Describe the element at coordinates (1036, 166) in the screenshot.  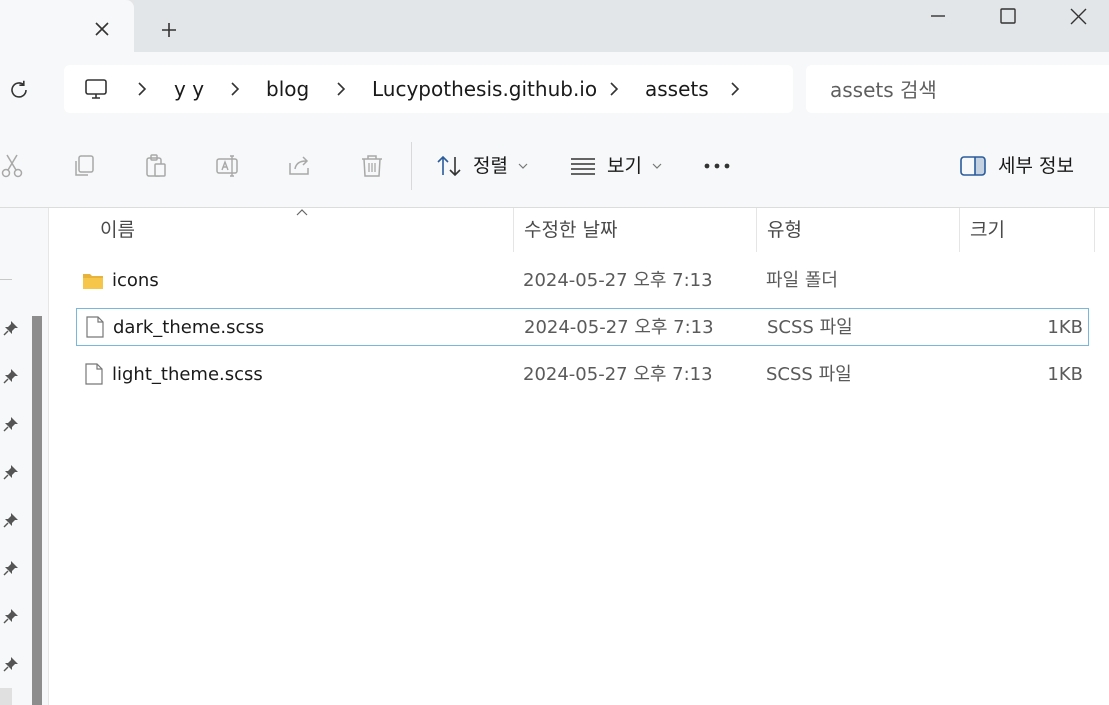
I see `details-label: 세부 정보` at that location.